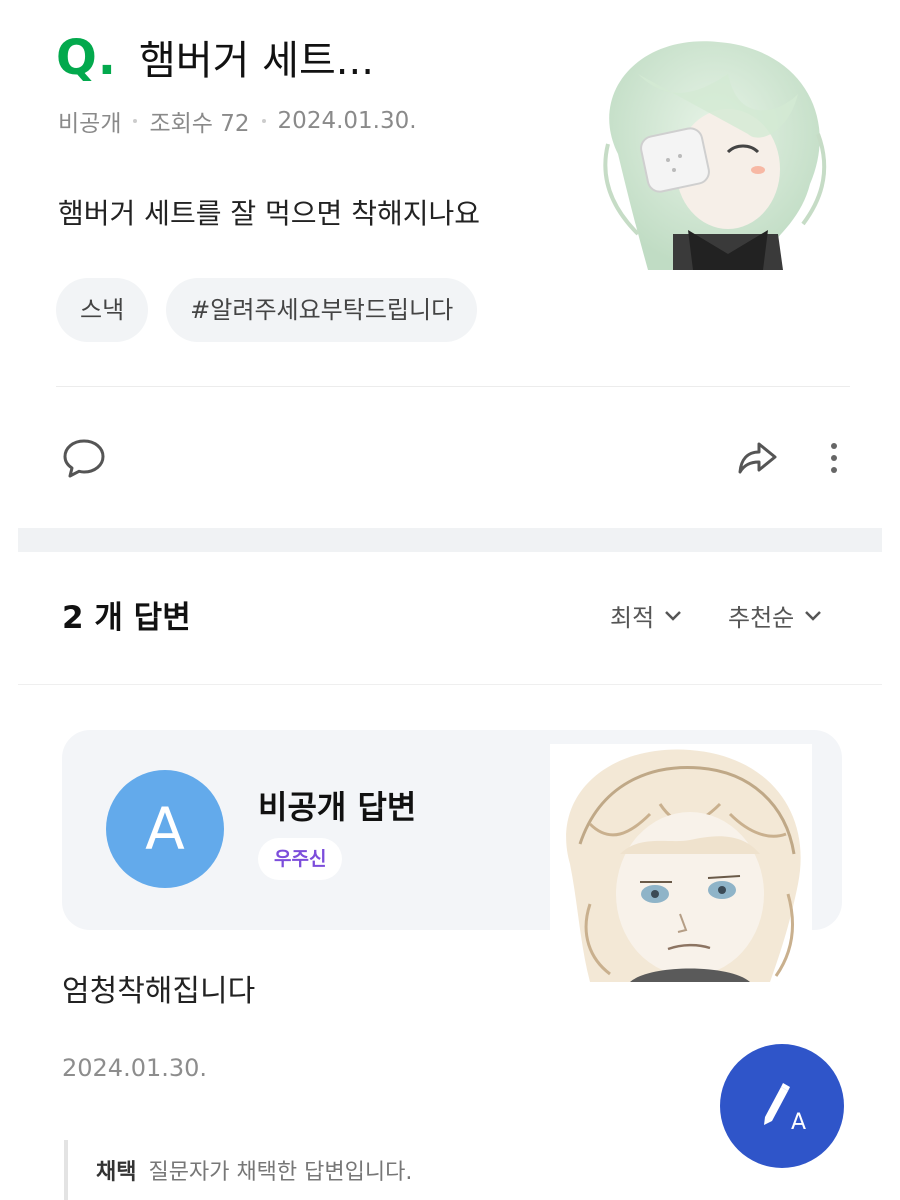 The image size is (900, 1200). Describe the element at coordinates (87, 58) in the screenshot. I see `question-mark-logo: Q.` at that location.